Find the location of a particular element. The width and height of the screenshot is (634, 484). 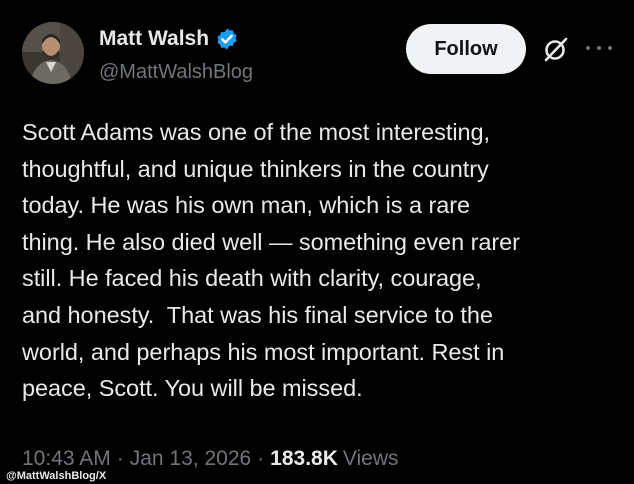

follow-button: Follow is located at coordinates (466, 49).